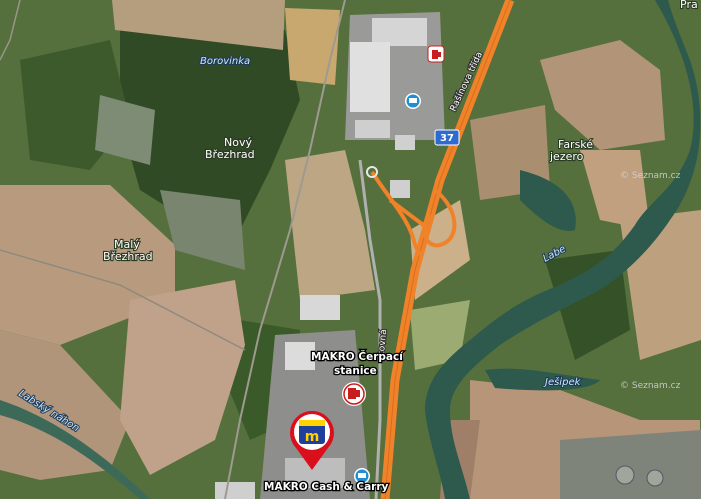 Image resolution: width=701 pixels, height=499 pixels. Describe the element at coordinates (566, 156) in the screenshot. I see `label-farske-jezero-line2: jezero` at that location.